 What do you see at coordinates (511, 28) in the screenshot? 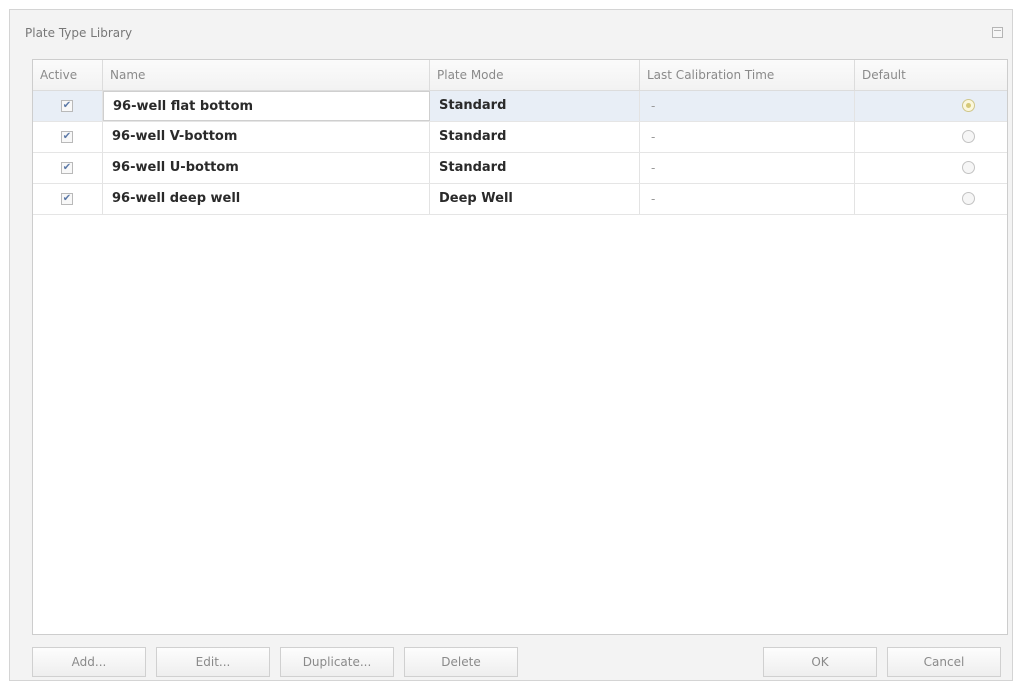
I see `dialog-titlebar: Plate Type Library` at bounding box center [511, 28].